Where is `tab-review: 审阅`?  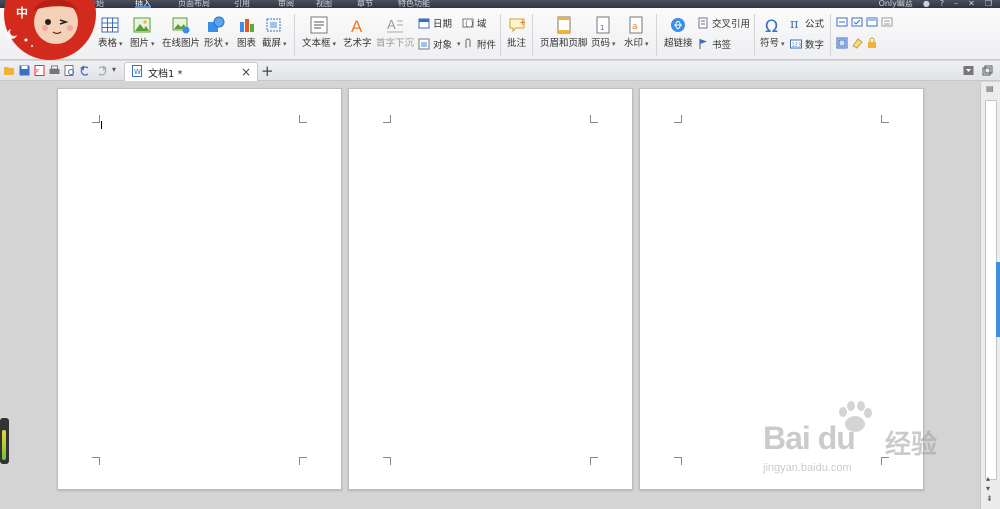
tab-review: 审阅 is located at coordinates (286, 4).